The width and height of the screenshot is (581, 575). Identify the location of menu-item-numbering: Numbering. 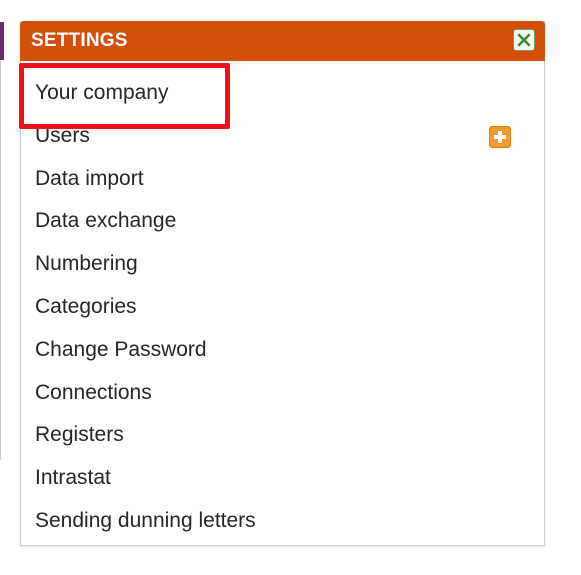
(282, 264).